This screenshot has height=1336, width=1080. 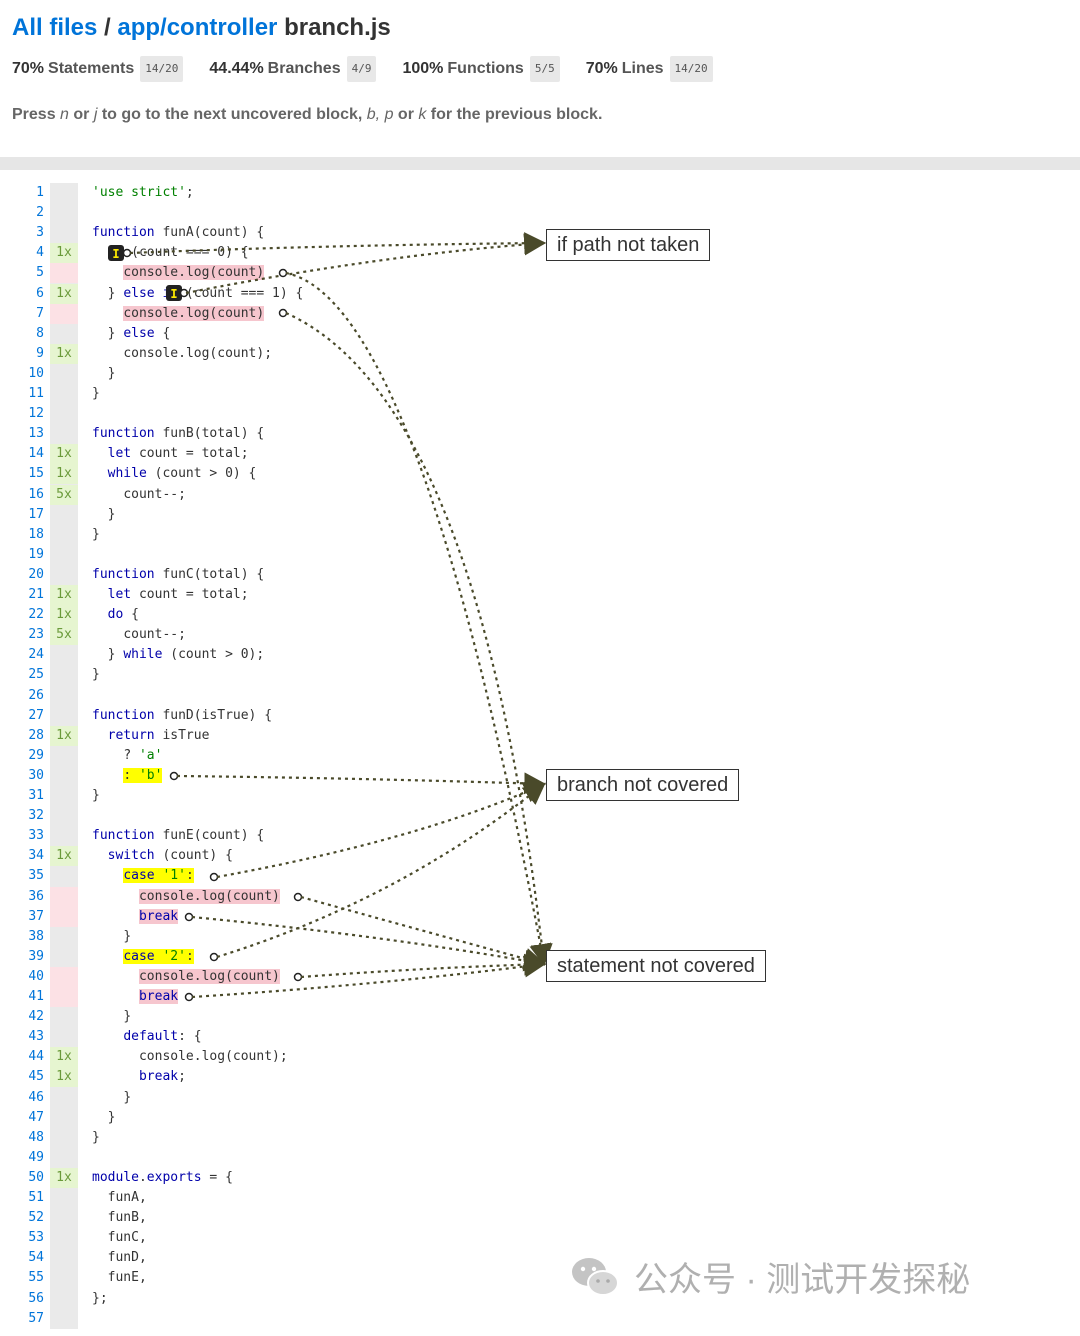 I want to click on legend-branch-not-covered: branch not covered, so click(x=643, y=785).